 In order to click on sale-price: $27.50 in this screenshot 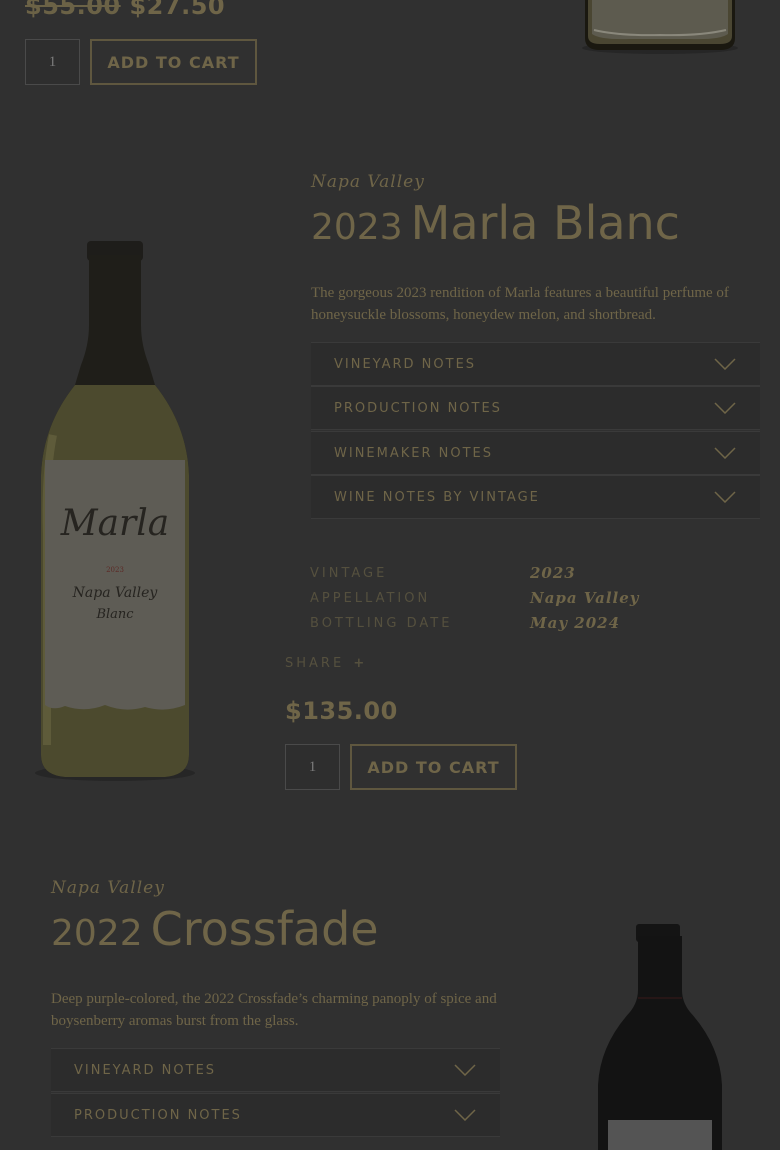, I will do `click(177, 10)`.